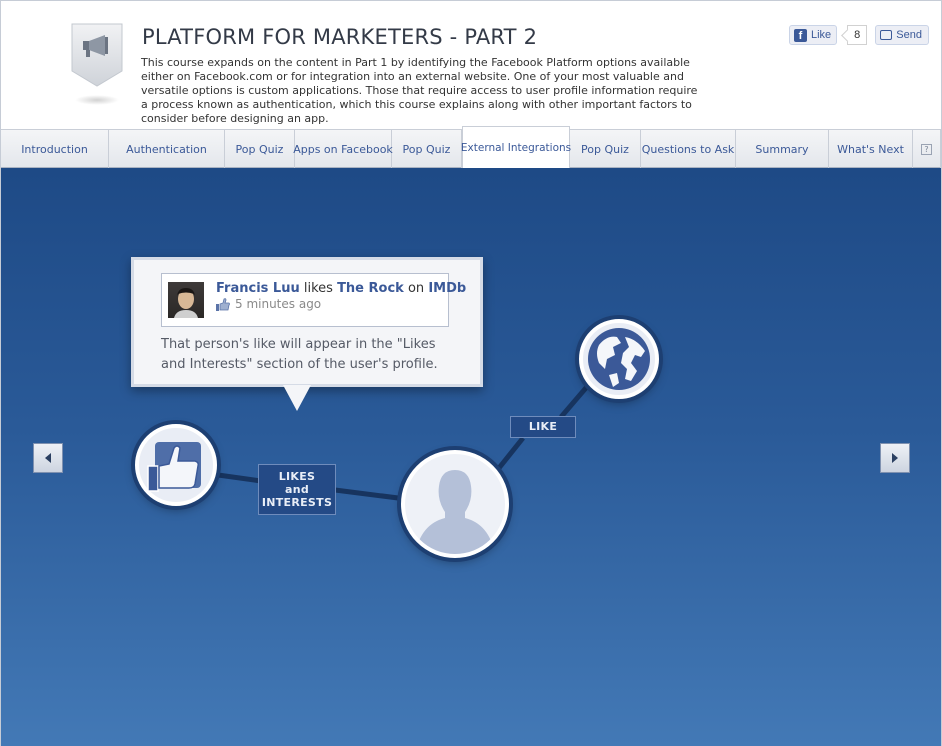 The width and height of the screenshot is (942, 746). I want to click on facebook-f-icon: f, so click(800, 35).